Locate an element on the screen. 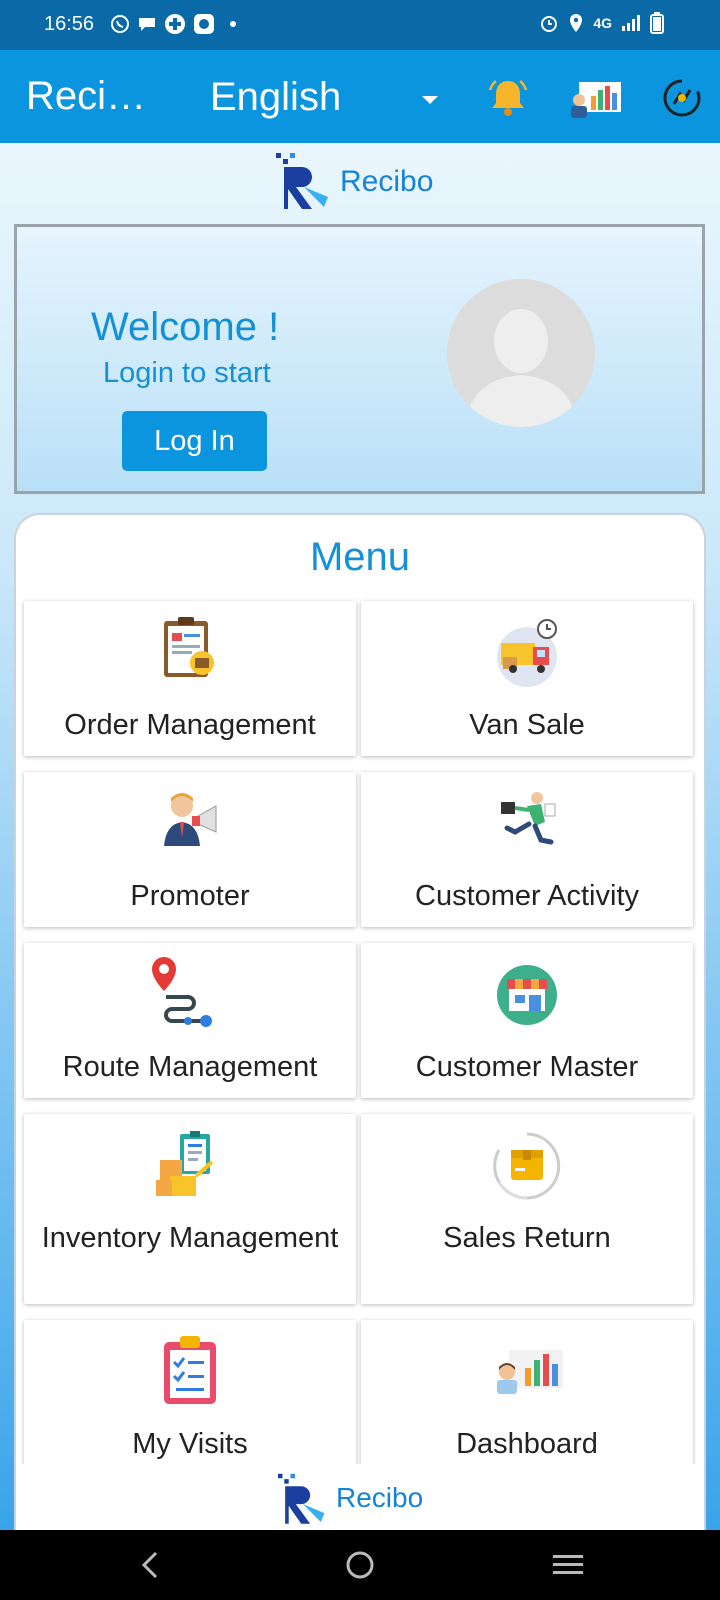 This screenshot has width=720, height=1600. menu-item-route-management: Route Management is located at coordinates (190, 1020).